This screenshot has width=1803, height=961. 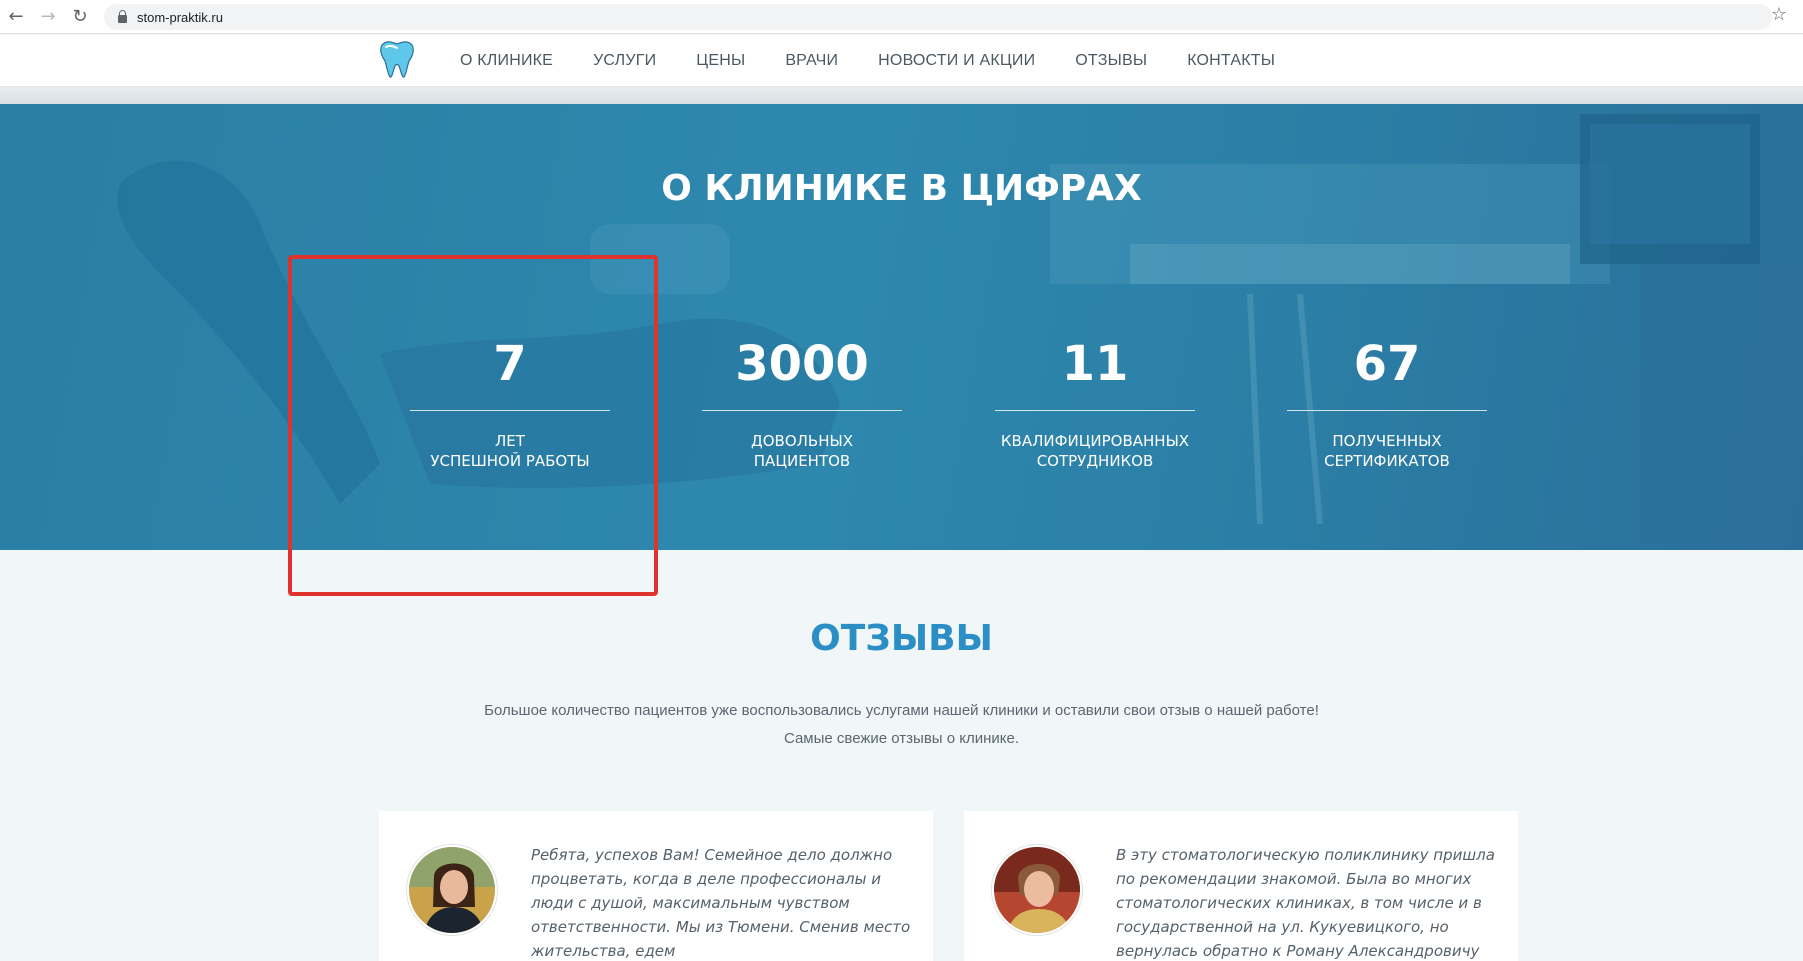 What do you see at coordinates (1095, 364) in the screenshot?
I see `stat-number: 11` at bounding box center [1095, 364].